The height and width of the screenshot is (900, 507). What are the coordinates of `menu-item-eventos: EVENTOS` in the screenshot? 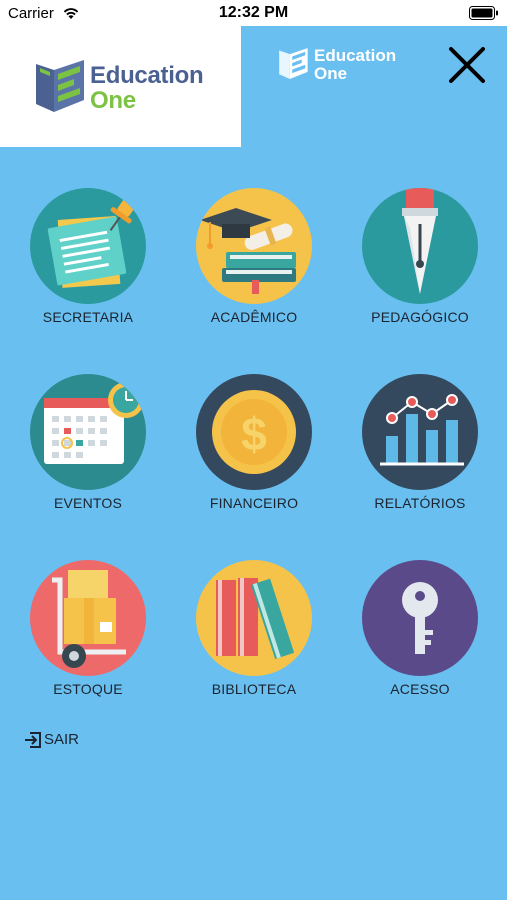 It's located at (88, 454).